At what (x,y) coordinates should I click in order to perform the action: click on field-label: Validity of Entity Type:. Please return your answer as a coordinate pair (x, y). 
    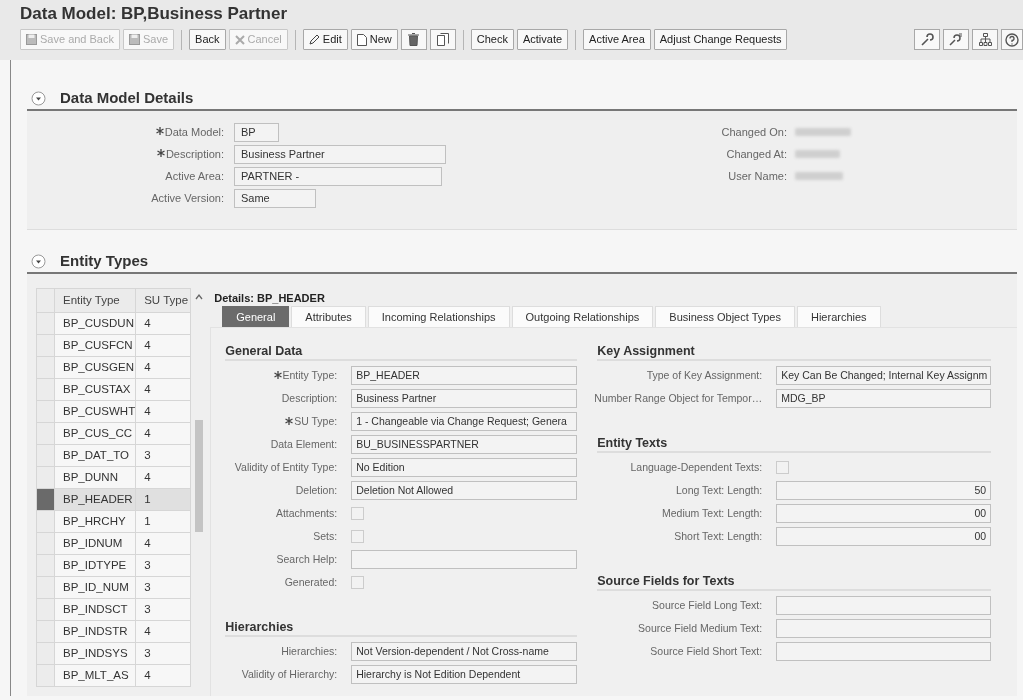
    Looking at the image, I should click on (286, 467).